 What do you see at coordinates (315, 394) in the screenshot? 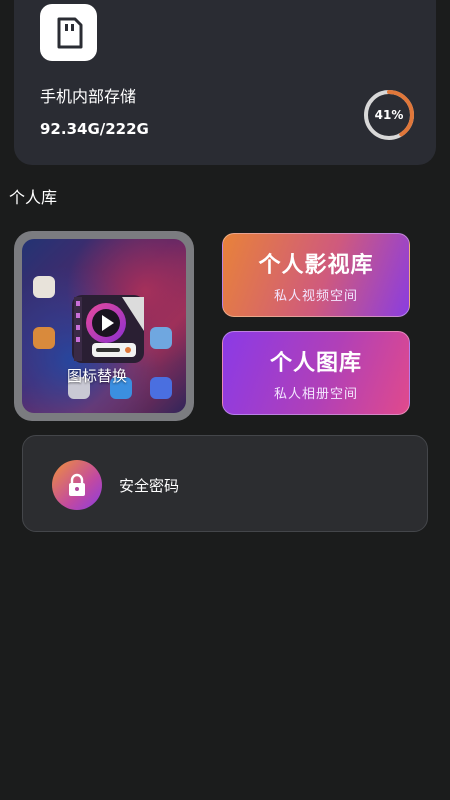
I see `gallery-subtitle: 私人相册空间` at bounding box center [315, 394].